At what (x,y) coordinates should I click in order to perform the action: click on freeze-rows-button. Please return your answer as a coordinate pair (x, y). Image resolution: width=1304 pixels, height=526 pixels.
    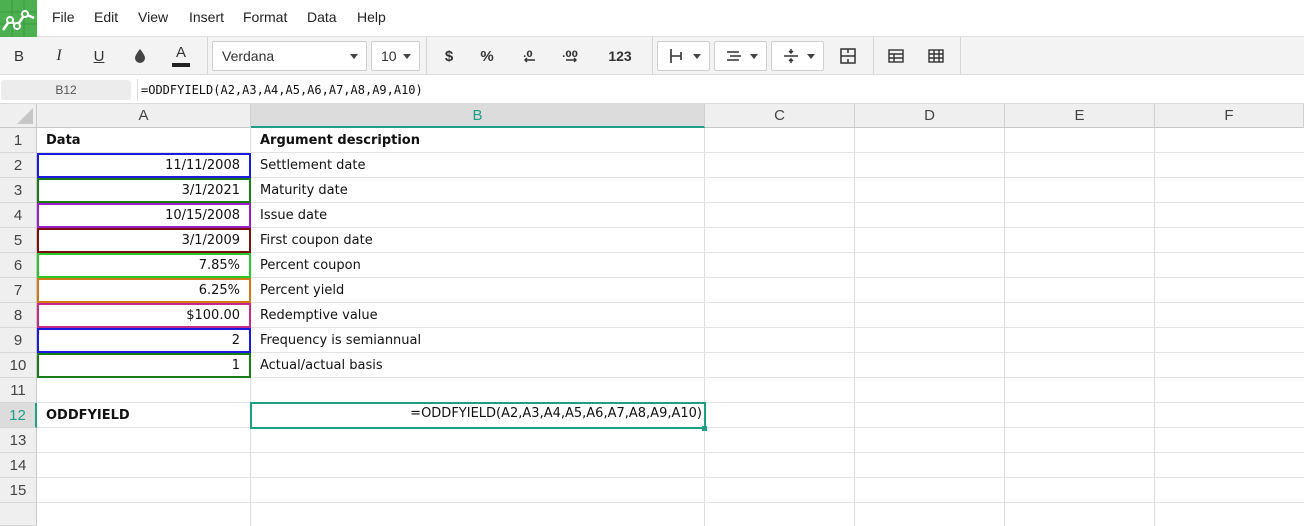
    Looking at the image, I should click on (896, 56).